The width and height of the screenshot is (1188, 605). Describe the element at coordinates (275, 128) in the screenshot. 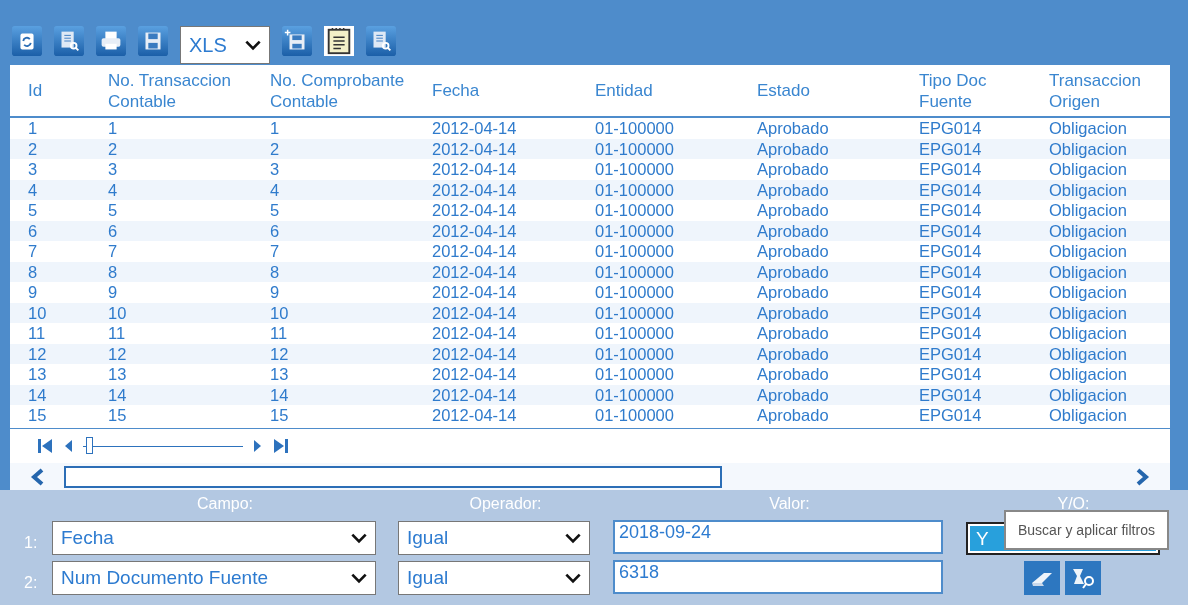

I see `table-cell: 1` at that location.